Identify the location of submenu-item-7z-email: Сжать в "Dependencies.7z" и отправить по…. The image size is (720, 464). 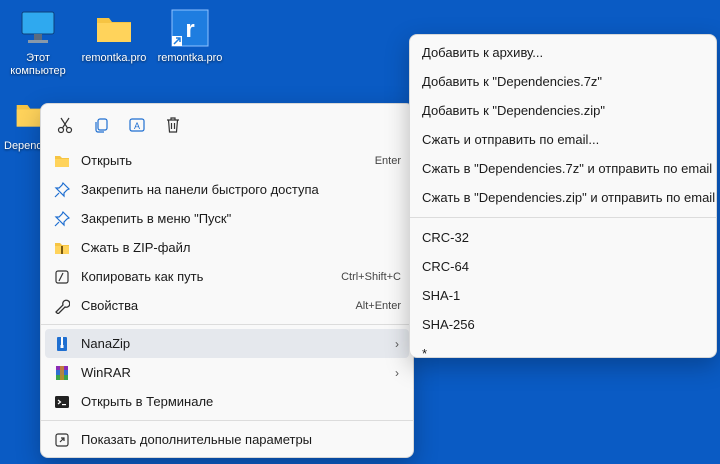
(563, 168).